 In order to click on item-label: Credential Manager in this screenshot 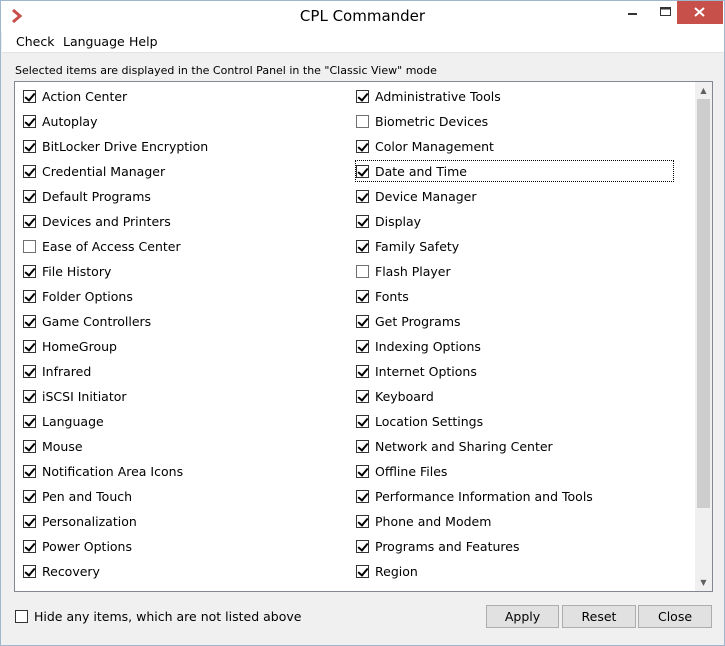, I will do `click(104, 171)`.